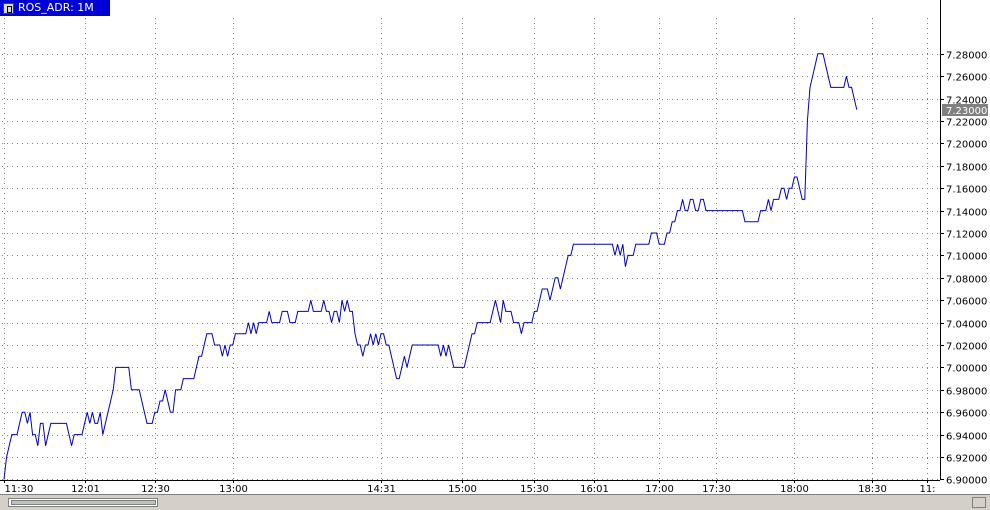  I want to click on x-tick-label: 12:30, so click(155, 489).